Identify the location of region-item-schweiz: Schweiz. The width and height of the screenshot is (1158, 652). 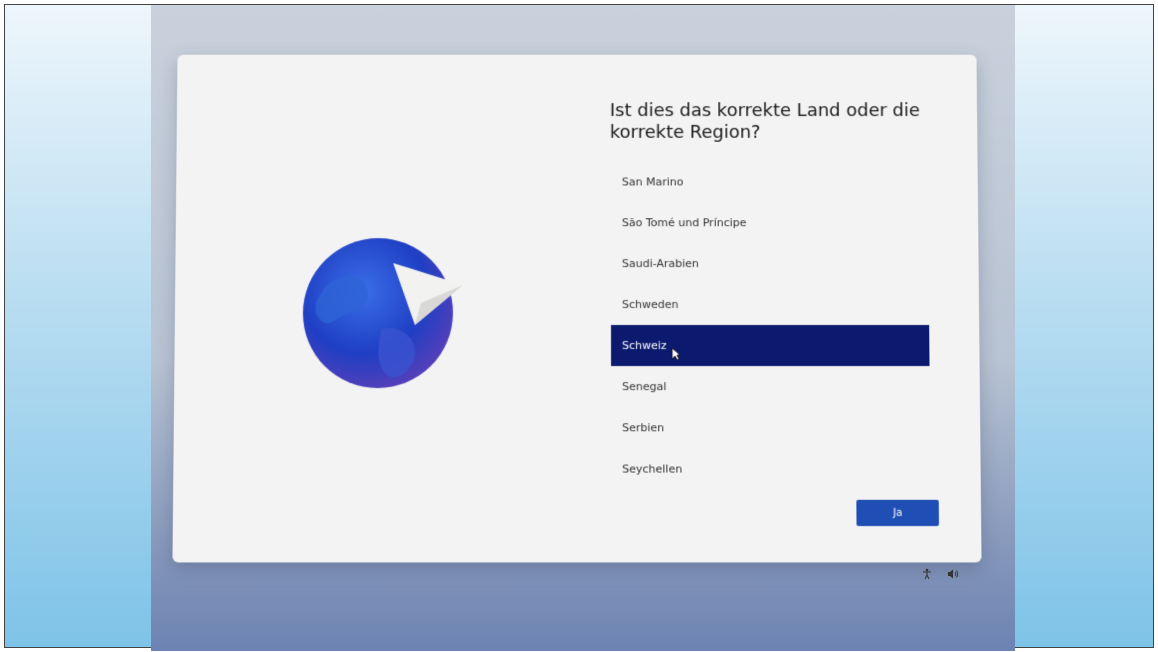
(770, 345).